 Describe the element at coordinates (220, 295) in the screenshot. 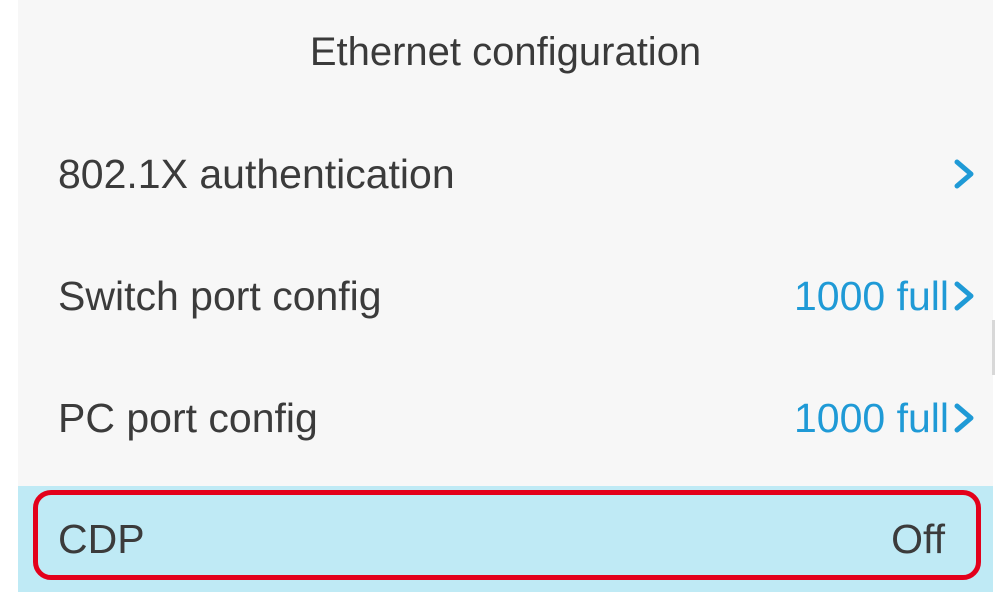

I see `row-label: Switch port config` at that location.